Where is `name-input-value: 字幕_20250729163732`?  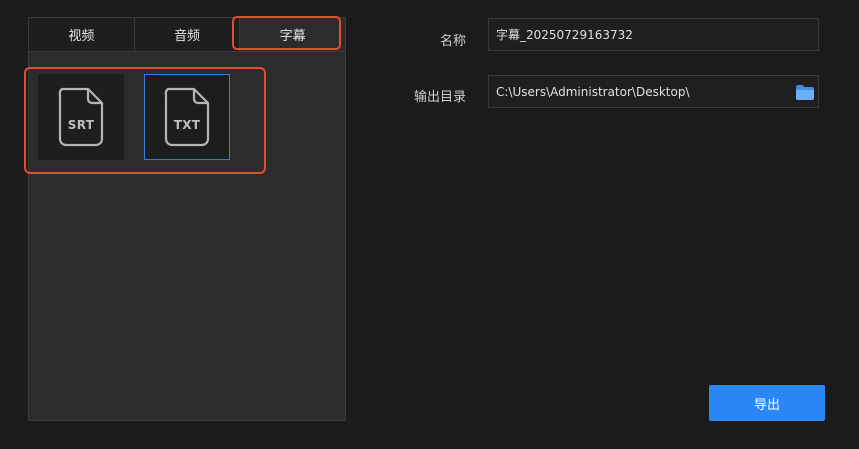 name-input-value: 字幕_20250729163732 is located at coordinates (564, 35).